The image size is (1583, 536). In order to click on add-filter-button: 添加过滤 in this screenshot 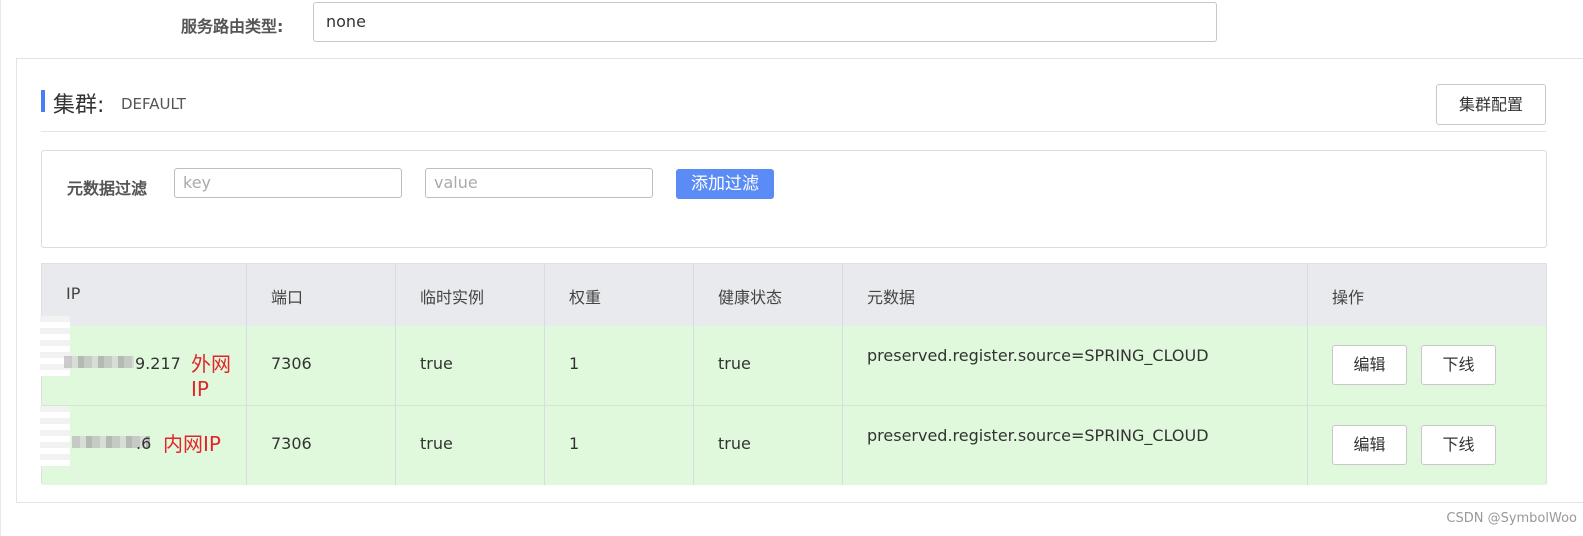, I will do `click(725, 184)`.